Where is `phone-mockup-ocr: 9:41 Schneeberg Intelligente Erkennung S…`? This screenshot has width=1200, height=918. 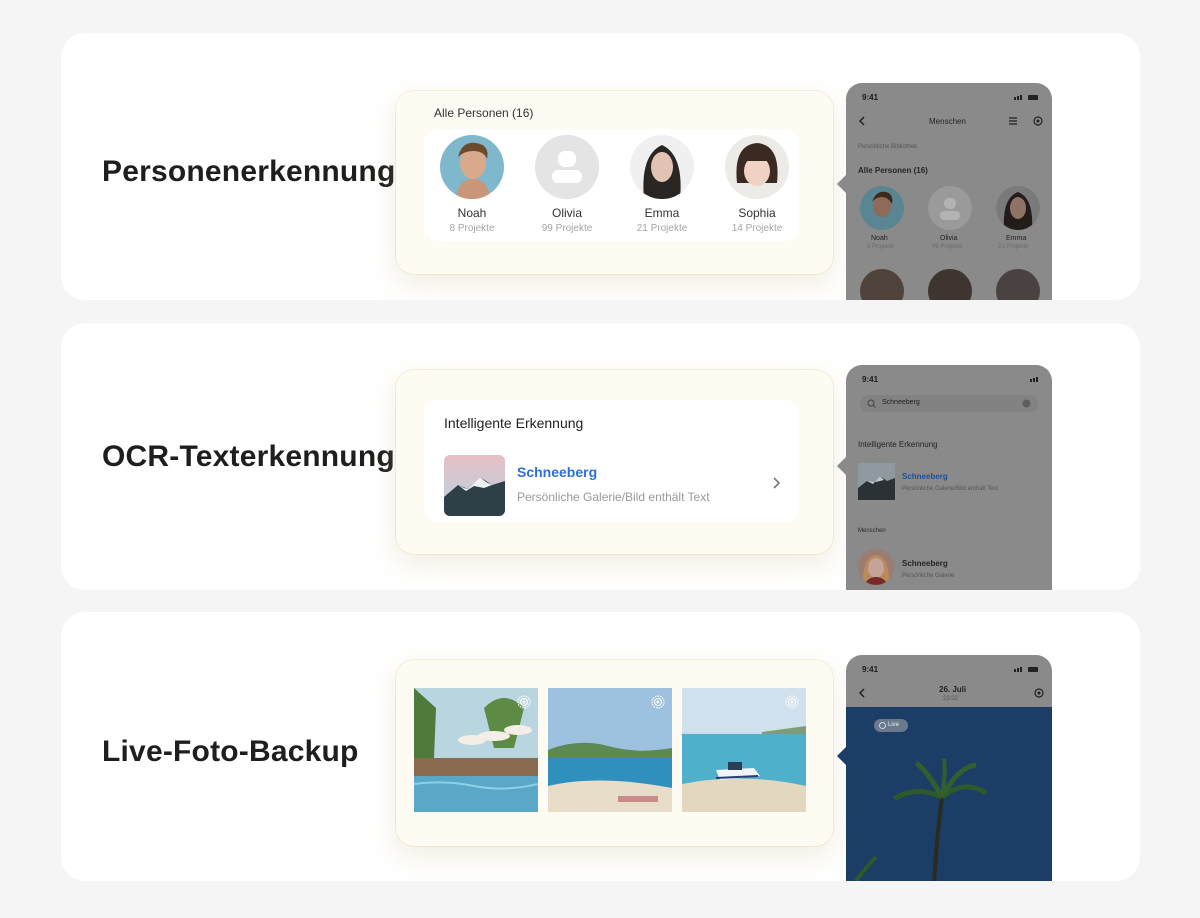
phone-mockup-ocr: 9:41 Schneeberg Intelligente Erkennung S… is located at coordinates (949, 477).